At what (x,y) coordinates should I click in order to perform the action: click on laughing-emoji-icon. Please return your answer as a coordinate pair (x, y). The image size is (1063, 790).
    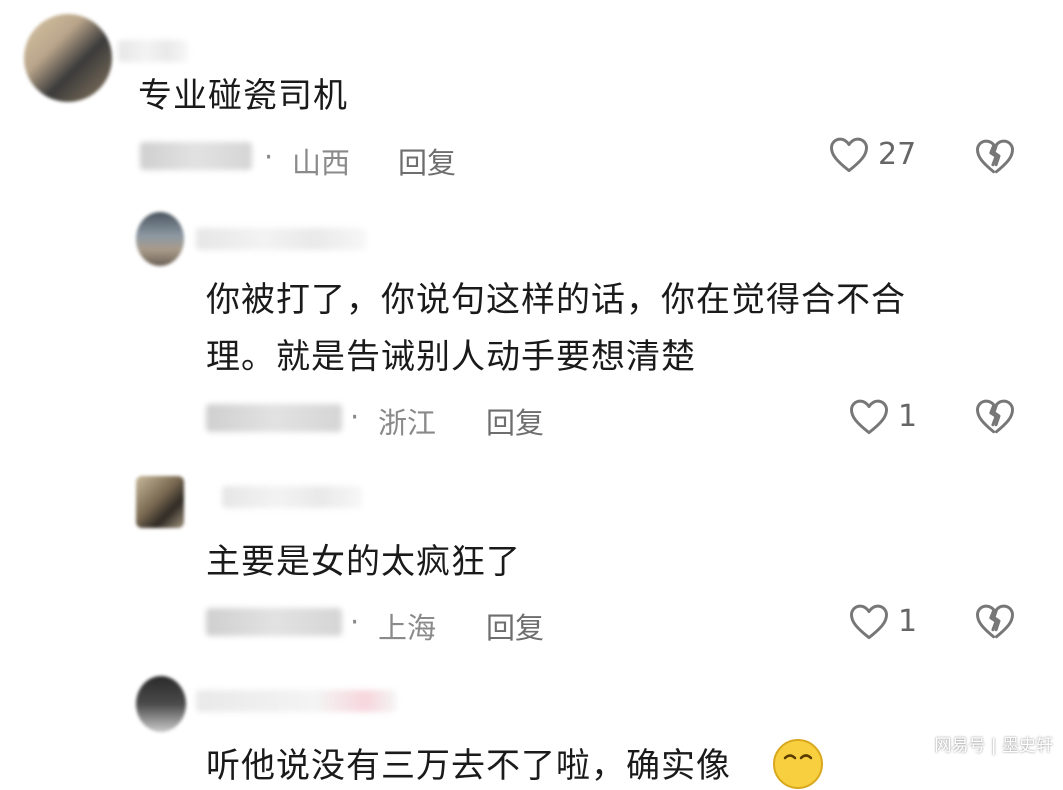
    Looking at the image, I should click on (798, 764).